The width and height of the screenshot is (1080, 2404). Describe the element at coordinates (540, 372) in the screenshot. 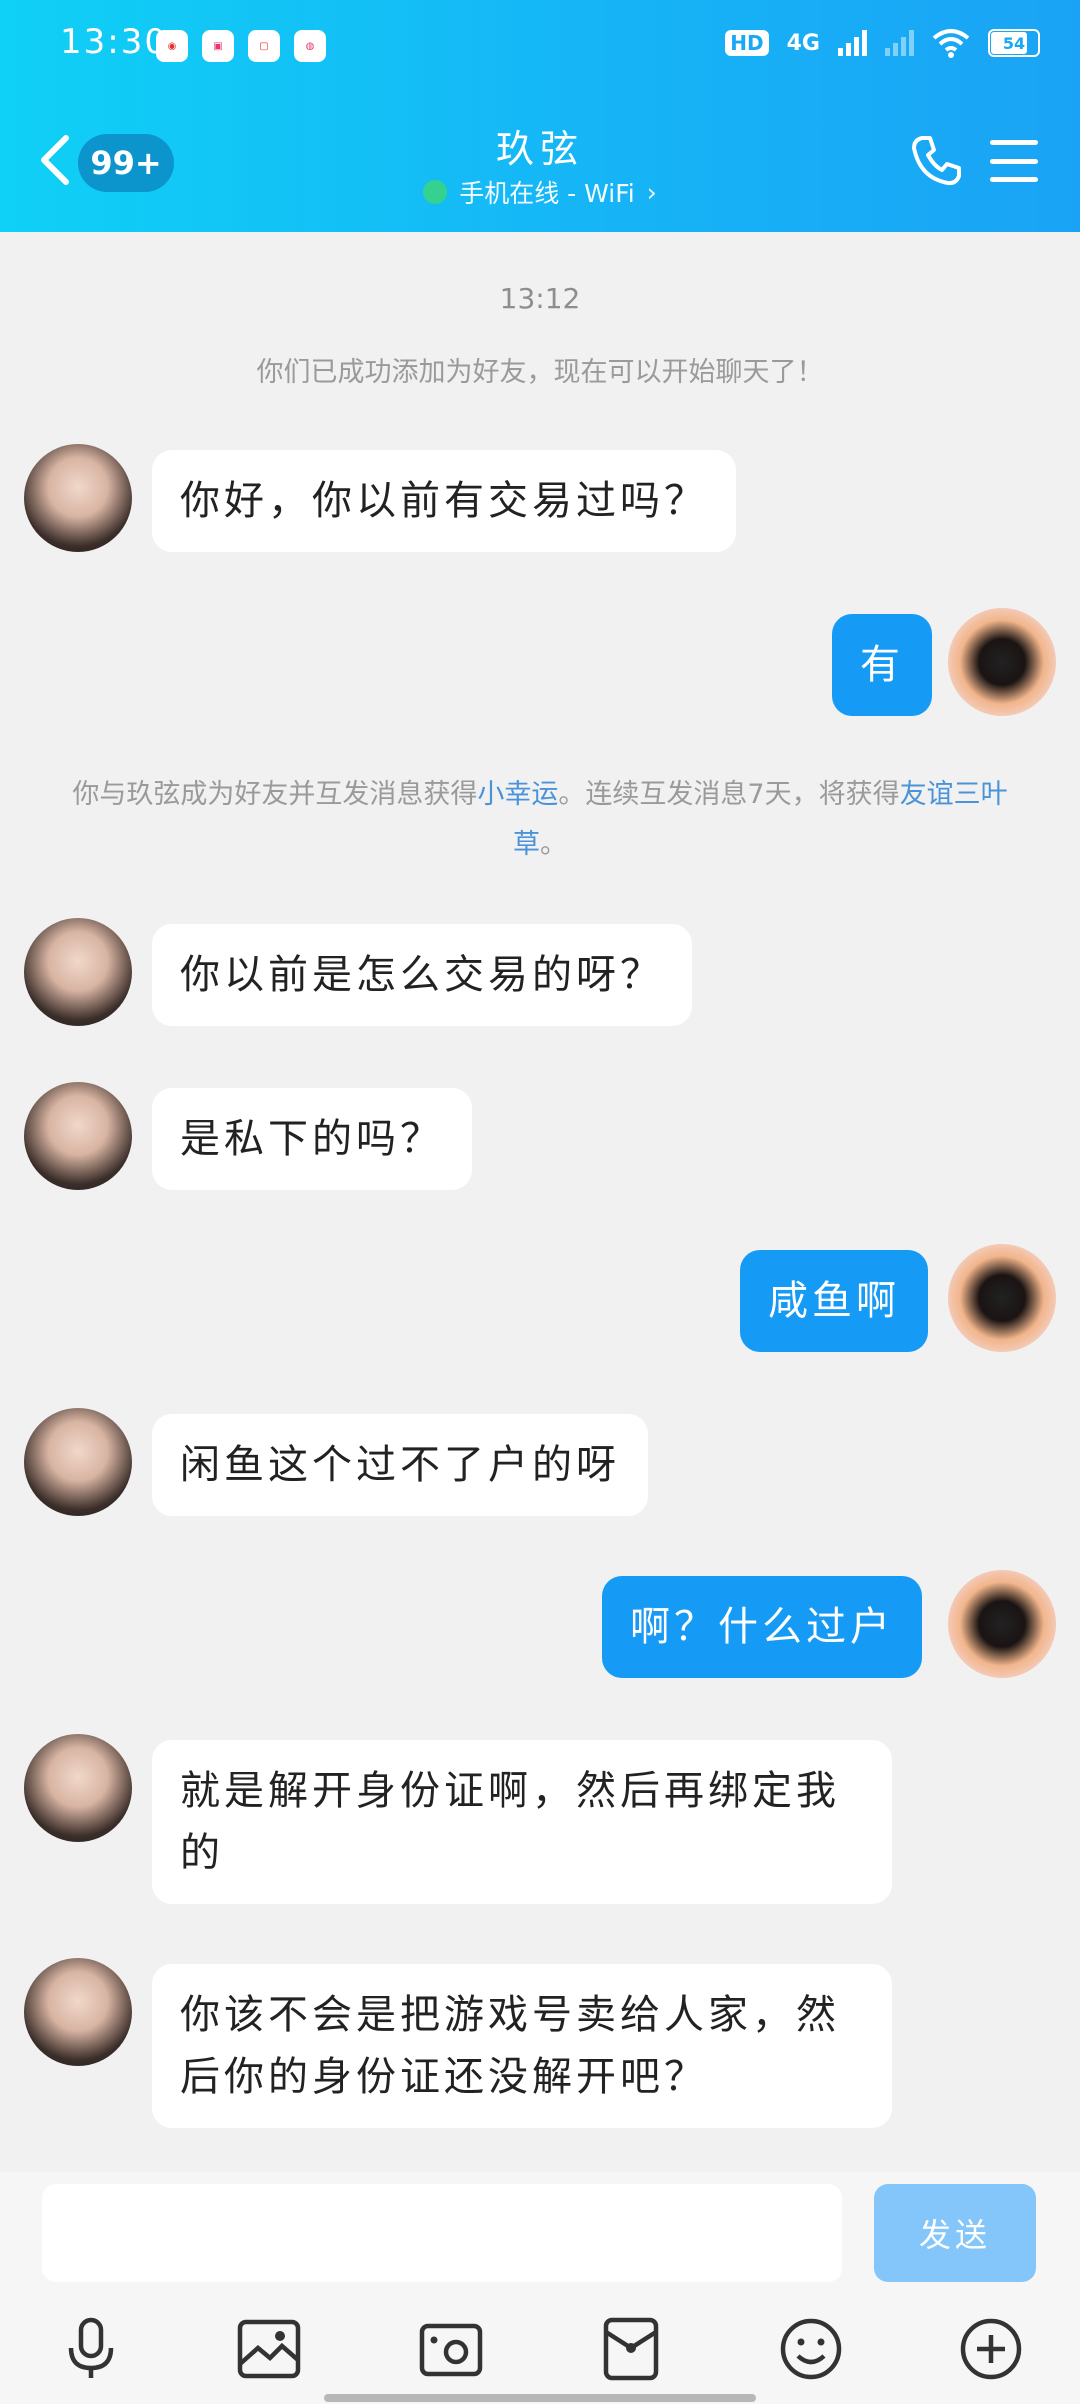

I see `system-message-added: 你们已成功添加为好友，现在可以开始聊天了！` at that location.